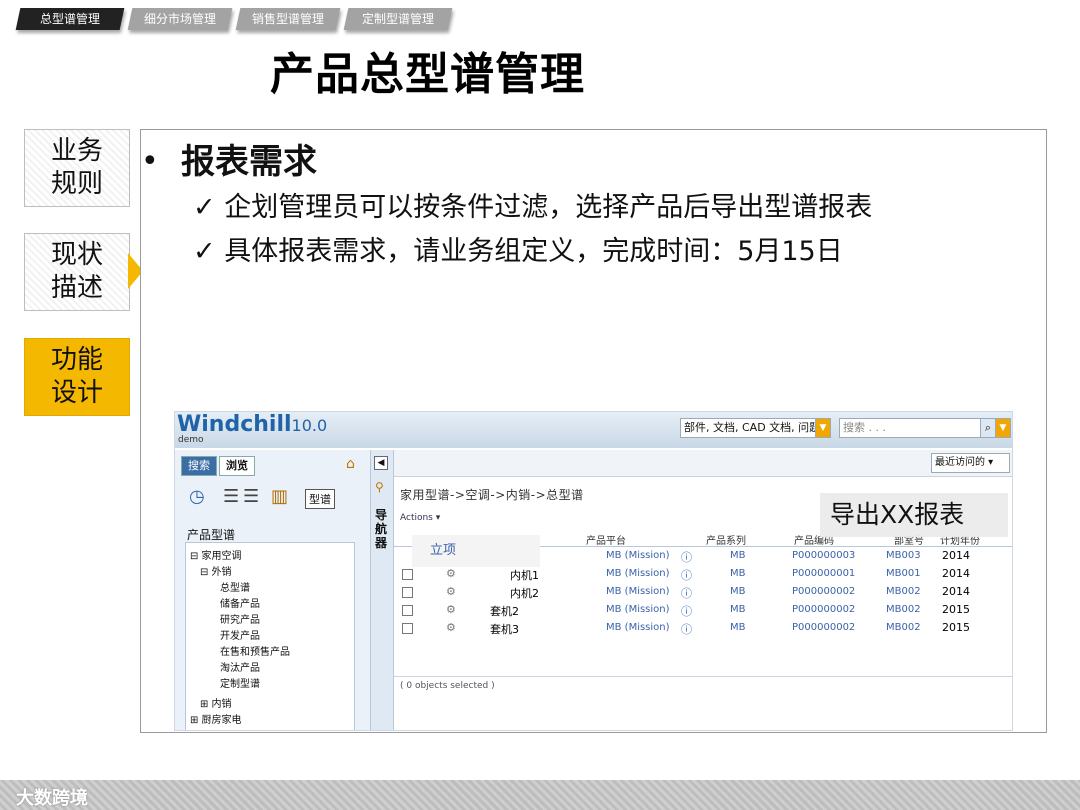 The image size is (1080, 810). I want to click on name-cell: 内机1, so click(524, 575).